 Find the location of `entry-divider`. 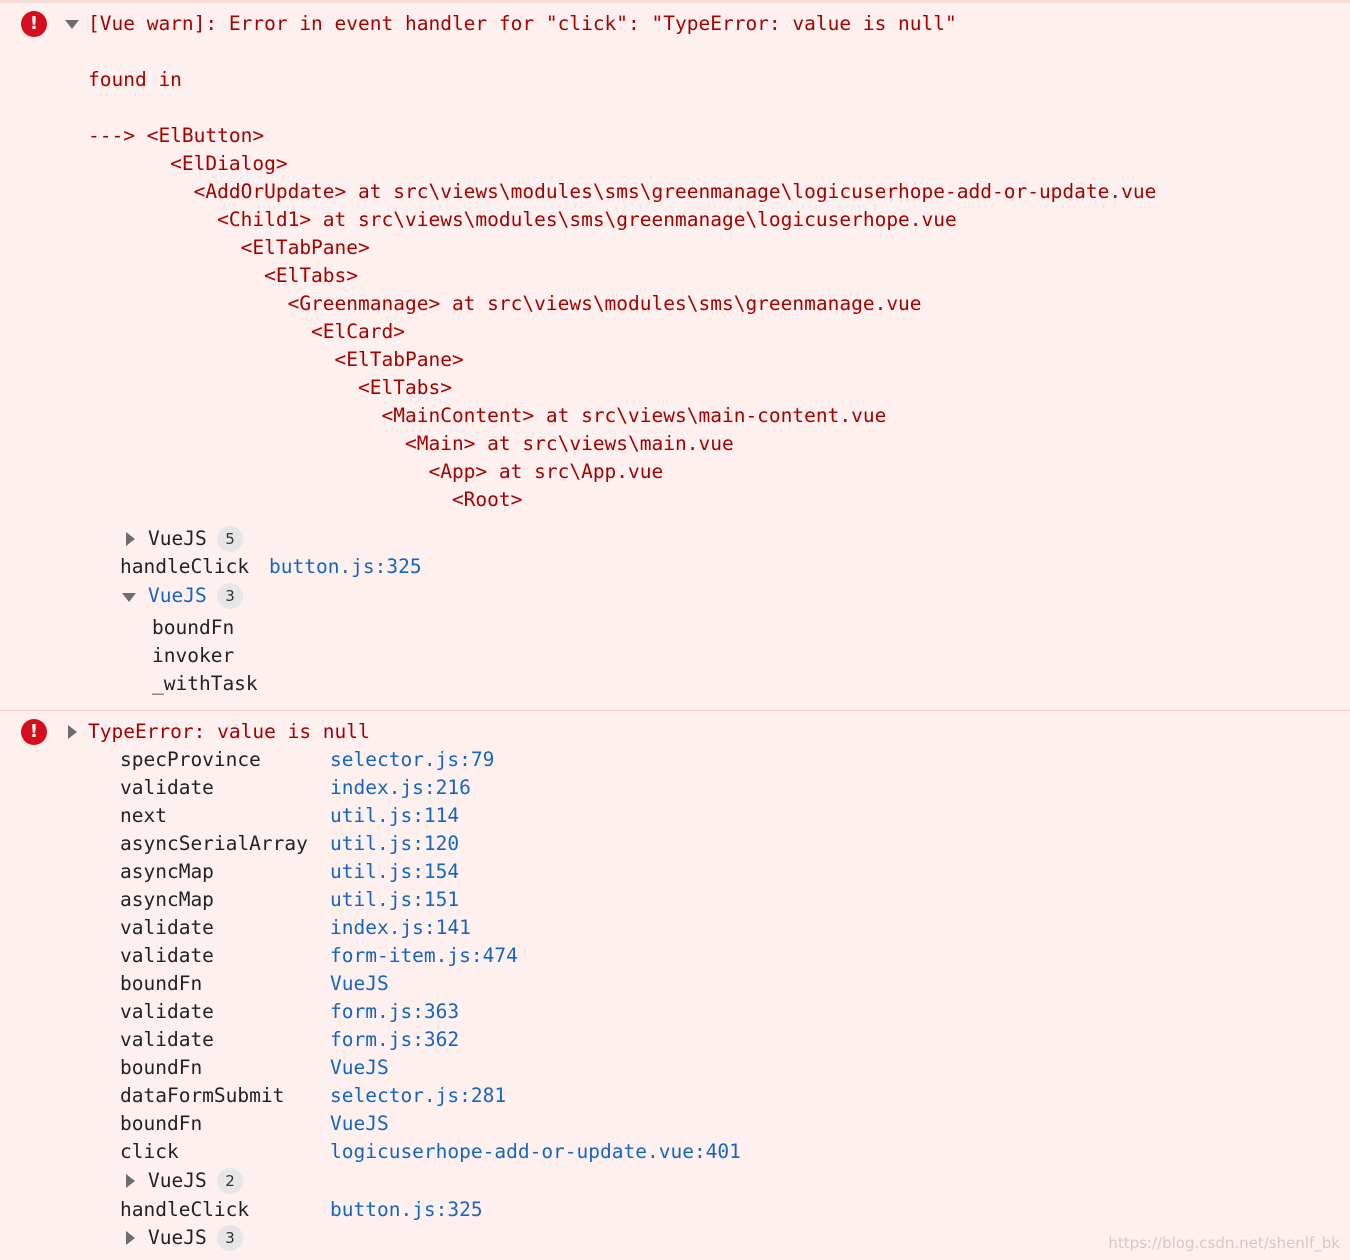

entry-divider is located at coordinates (675, 710).